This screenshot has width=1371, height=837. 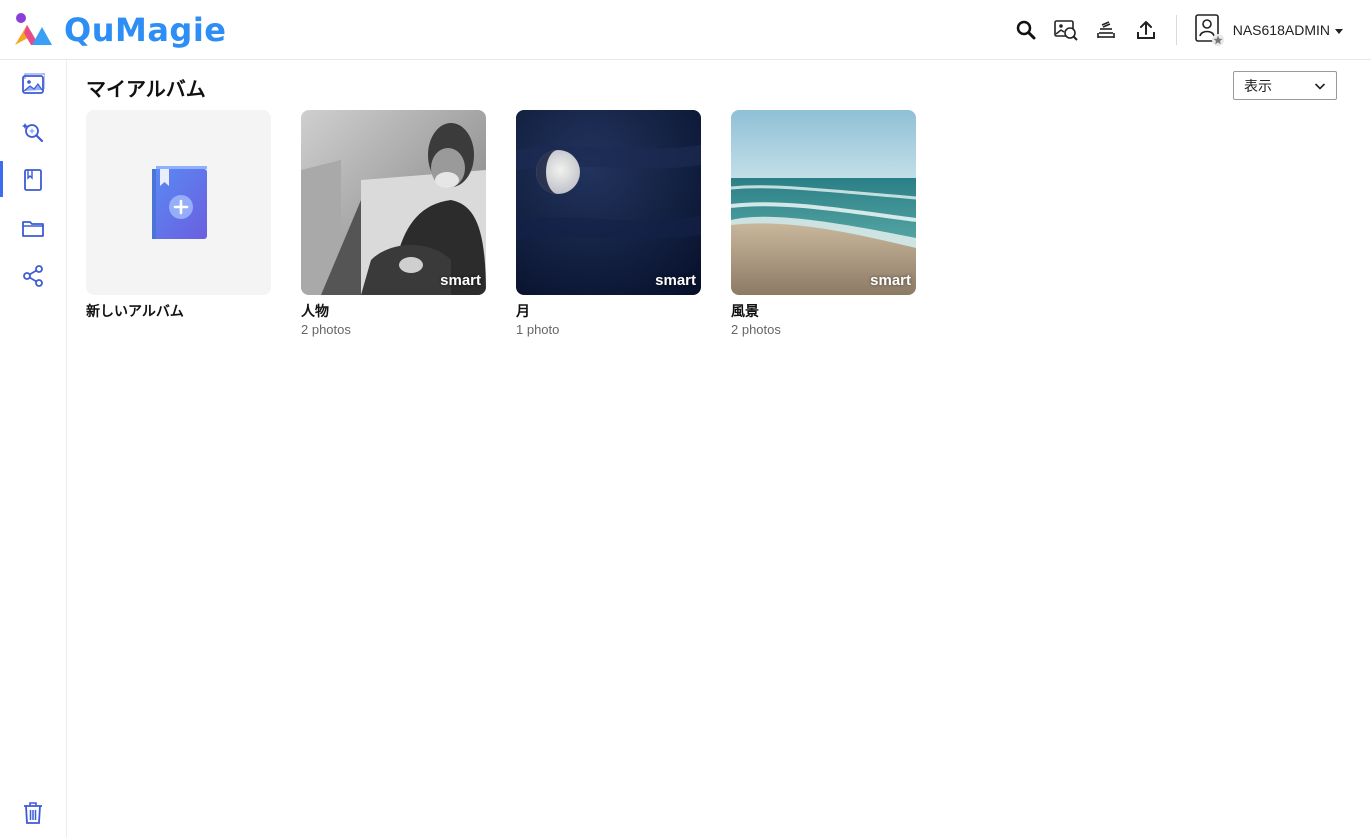 What do you see at coordinates (1339, 31) in the screenshot?
I see `caret-down-icon` at bounding box center [1339, 31].